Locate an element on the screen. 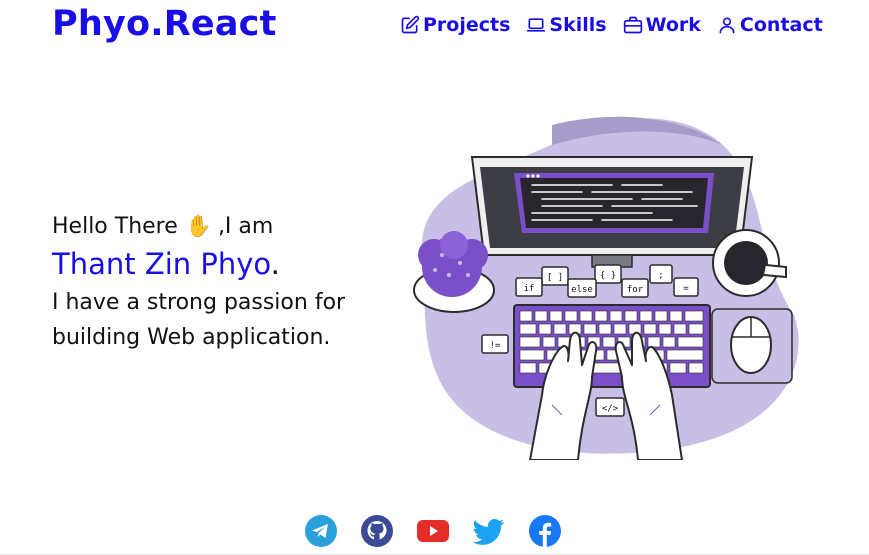 The image size is (869, 555). nav-projects-label: Projects is located at coordinates (467, 25).